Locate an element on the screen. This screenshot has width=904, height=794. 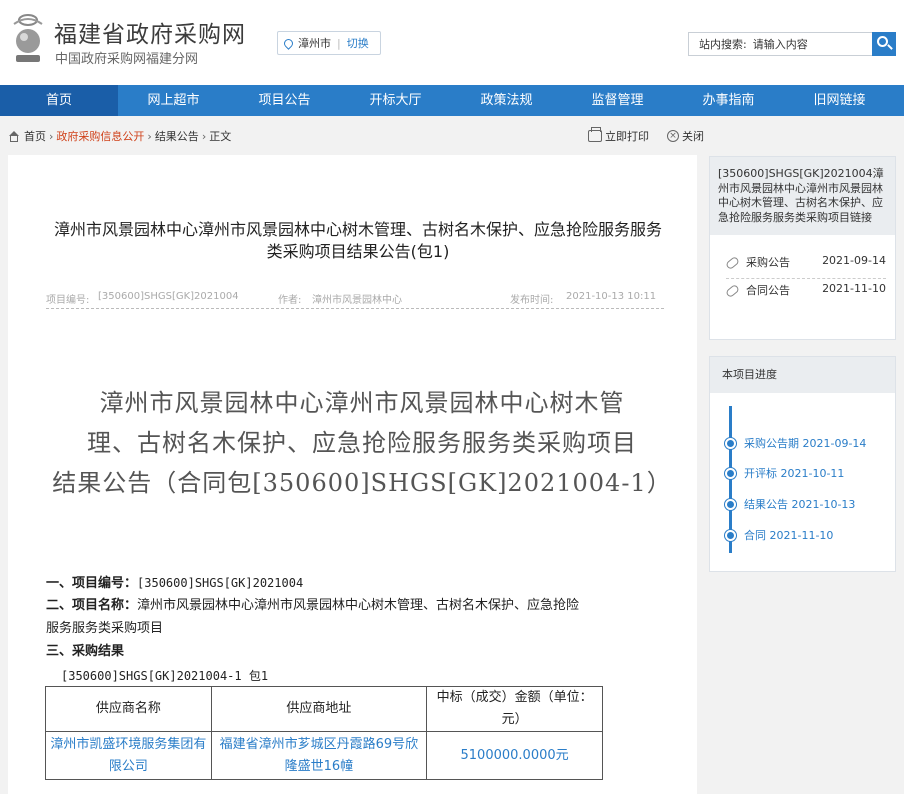
nav-item-home: 首页 is located at coordinates (59, 100).